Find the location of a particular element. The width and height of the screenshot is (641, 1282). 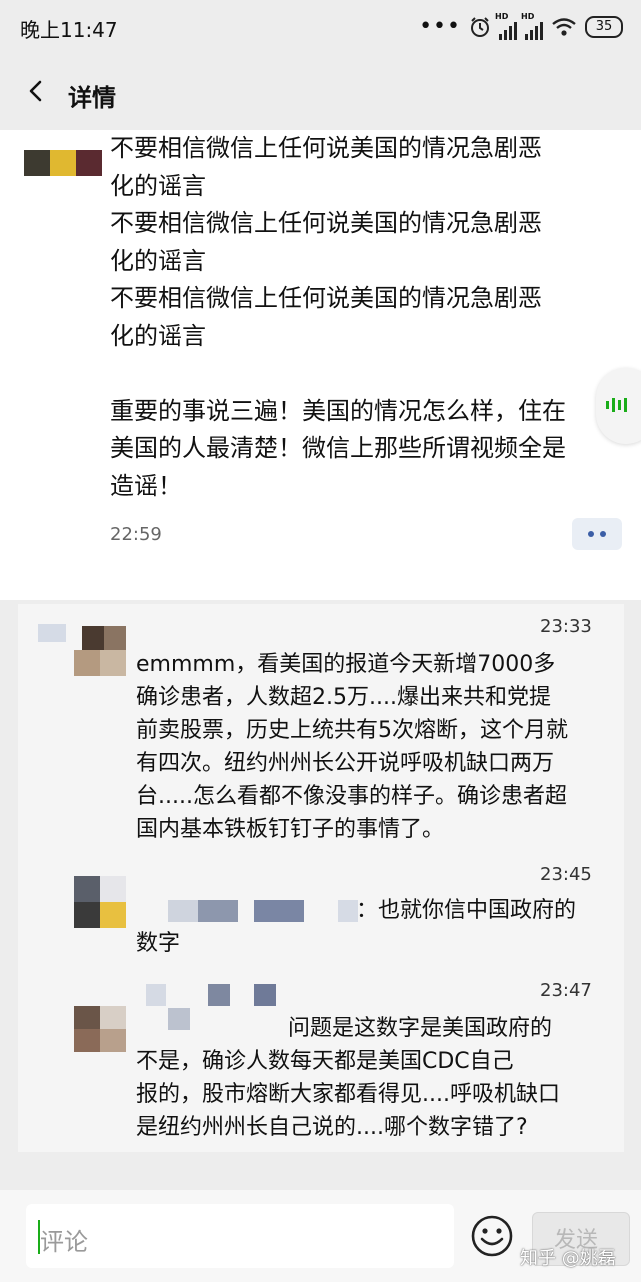

more-dots-icon: ••• is located at coordinates (440, 26).